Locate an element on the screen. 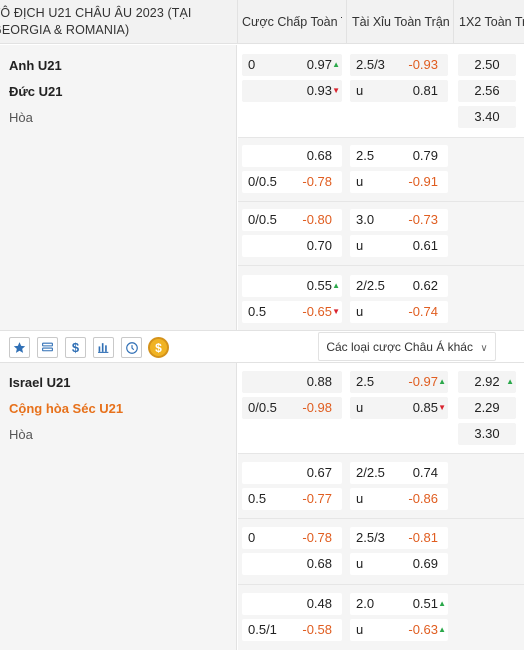  total-under-cell: u 0.85 ▼ is located at coordinates (399, 408).